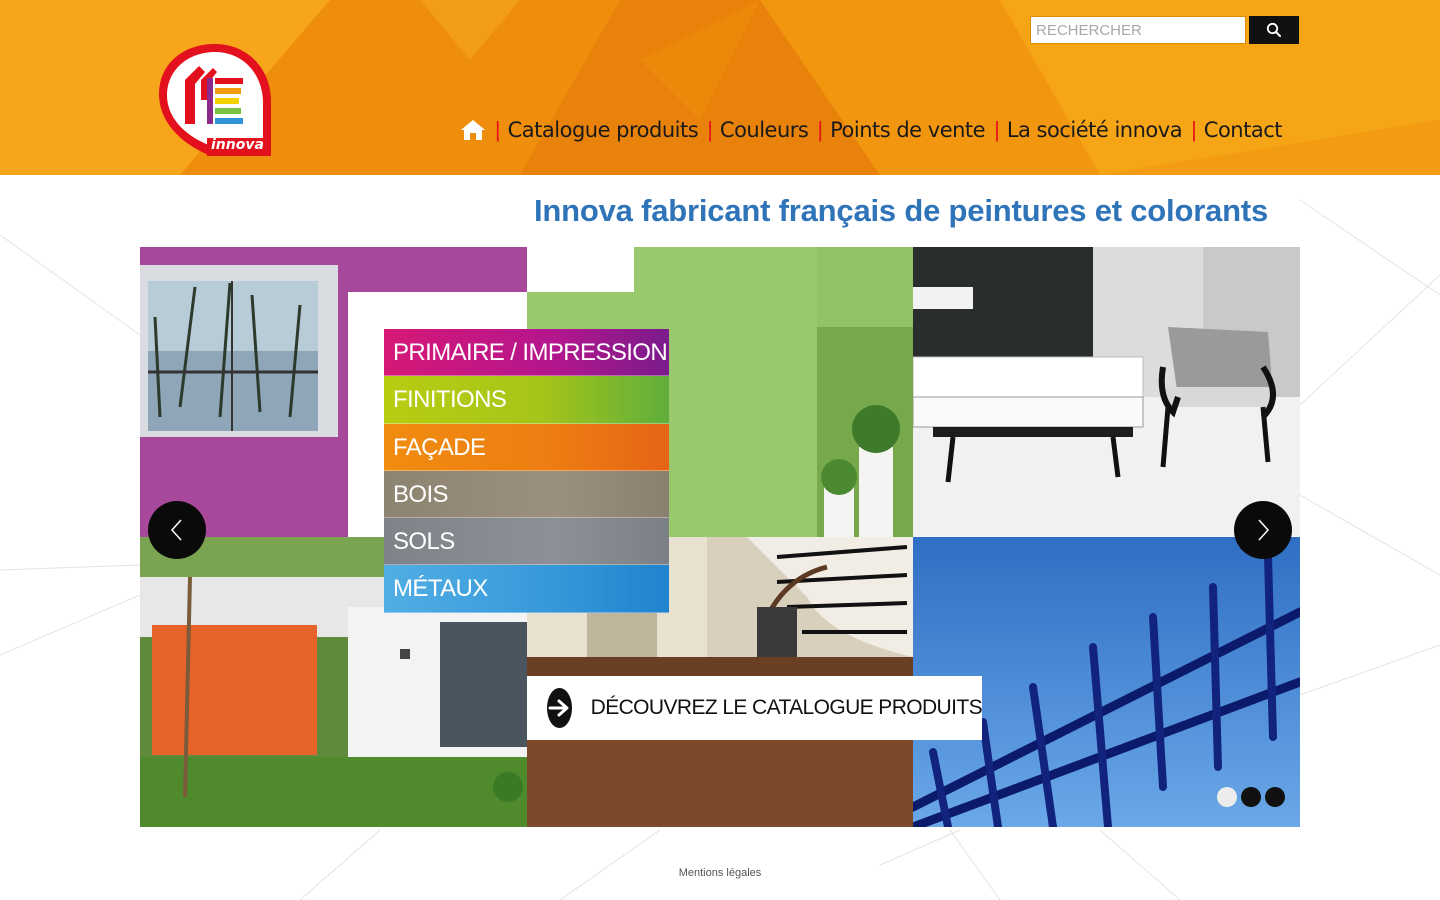 The height and width of the screenshot is (900, 1440). I want to click on slider-pagination, so click(1251, 797).